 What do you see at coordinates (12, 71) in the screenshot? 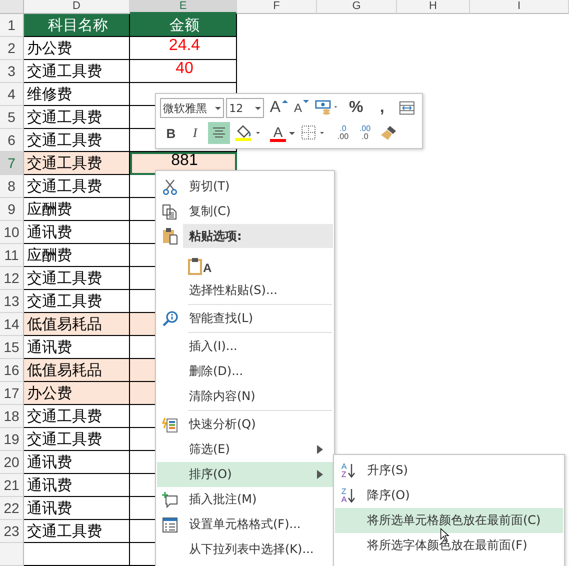
I see `row-number: 3` at bounding box center [12, 71].